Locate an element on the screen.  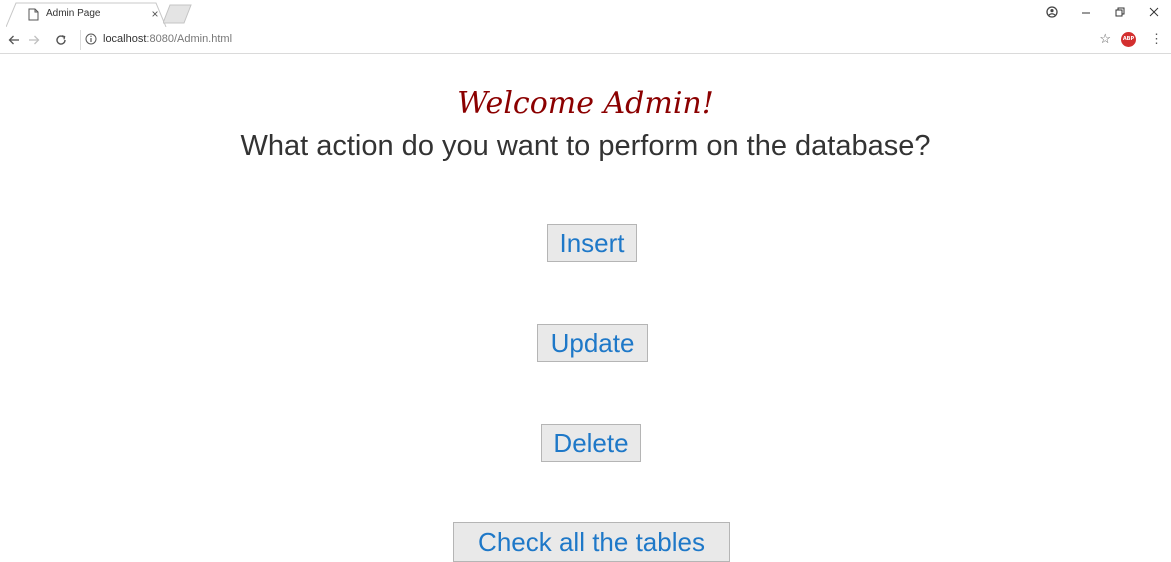
tab-admin-page: Admin Page × is located at coordinates (90, 14).